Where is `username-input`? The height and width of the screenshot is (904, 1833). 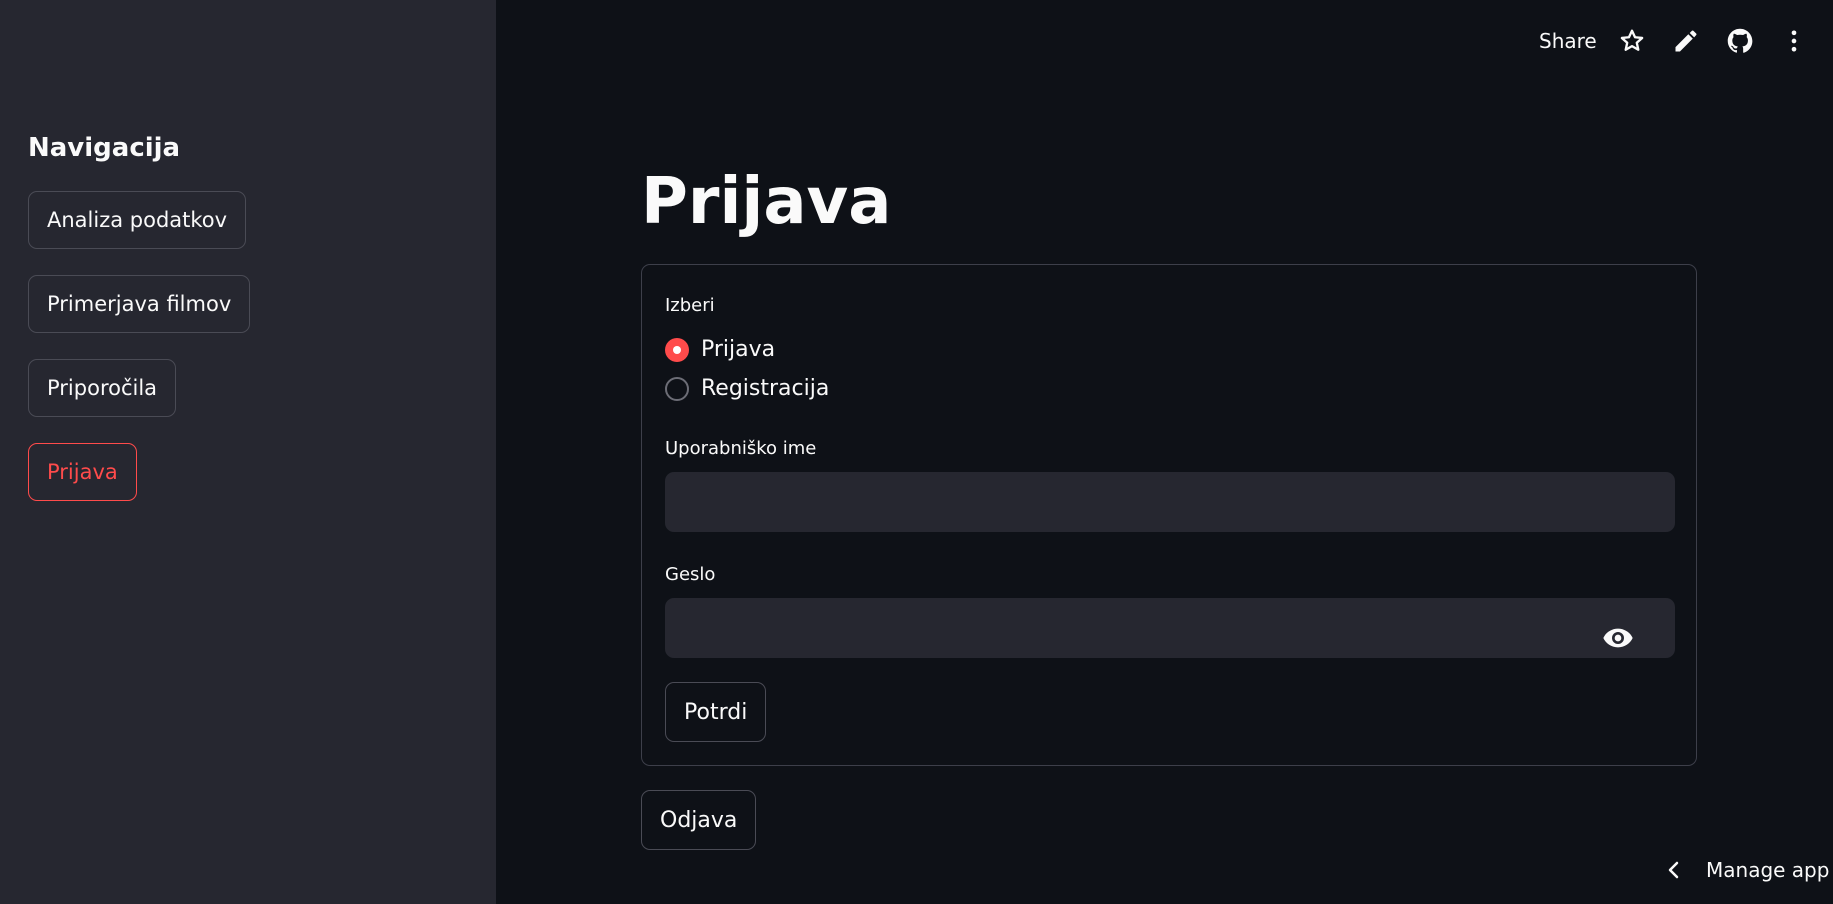 username-input is located at coordinates (1170, 502).